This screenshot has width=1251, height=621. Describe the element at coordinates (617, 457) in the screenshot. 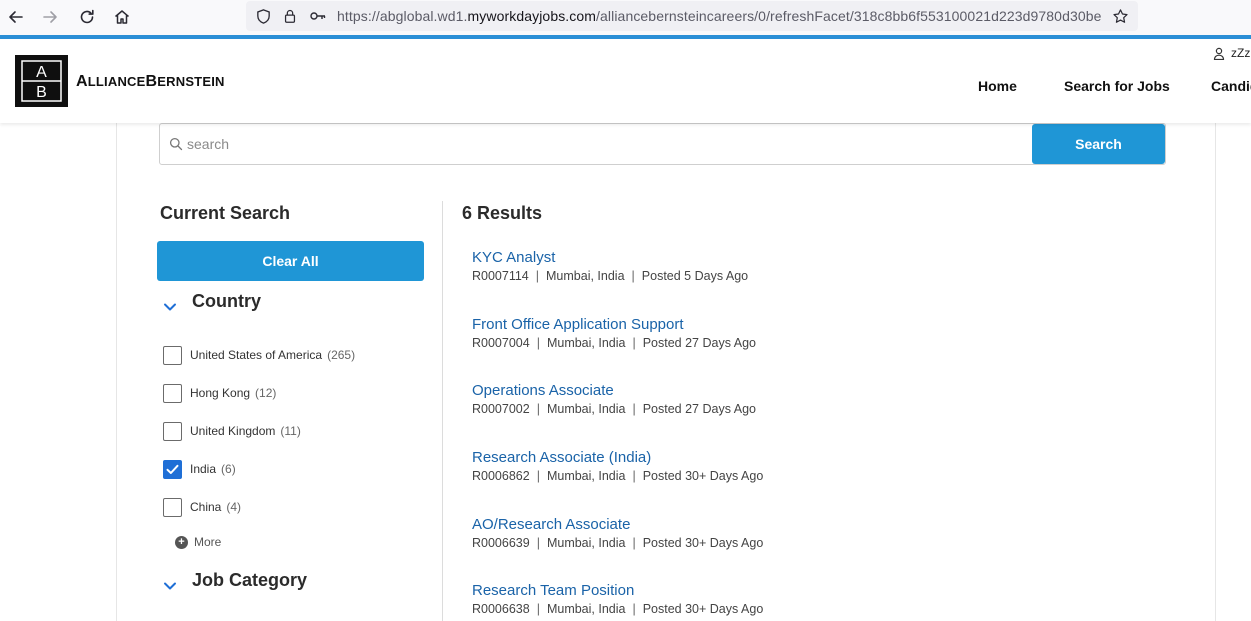

I see `job-title-link: Research Associate (India)` at that location.